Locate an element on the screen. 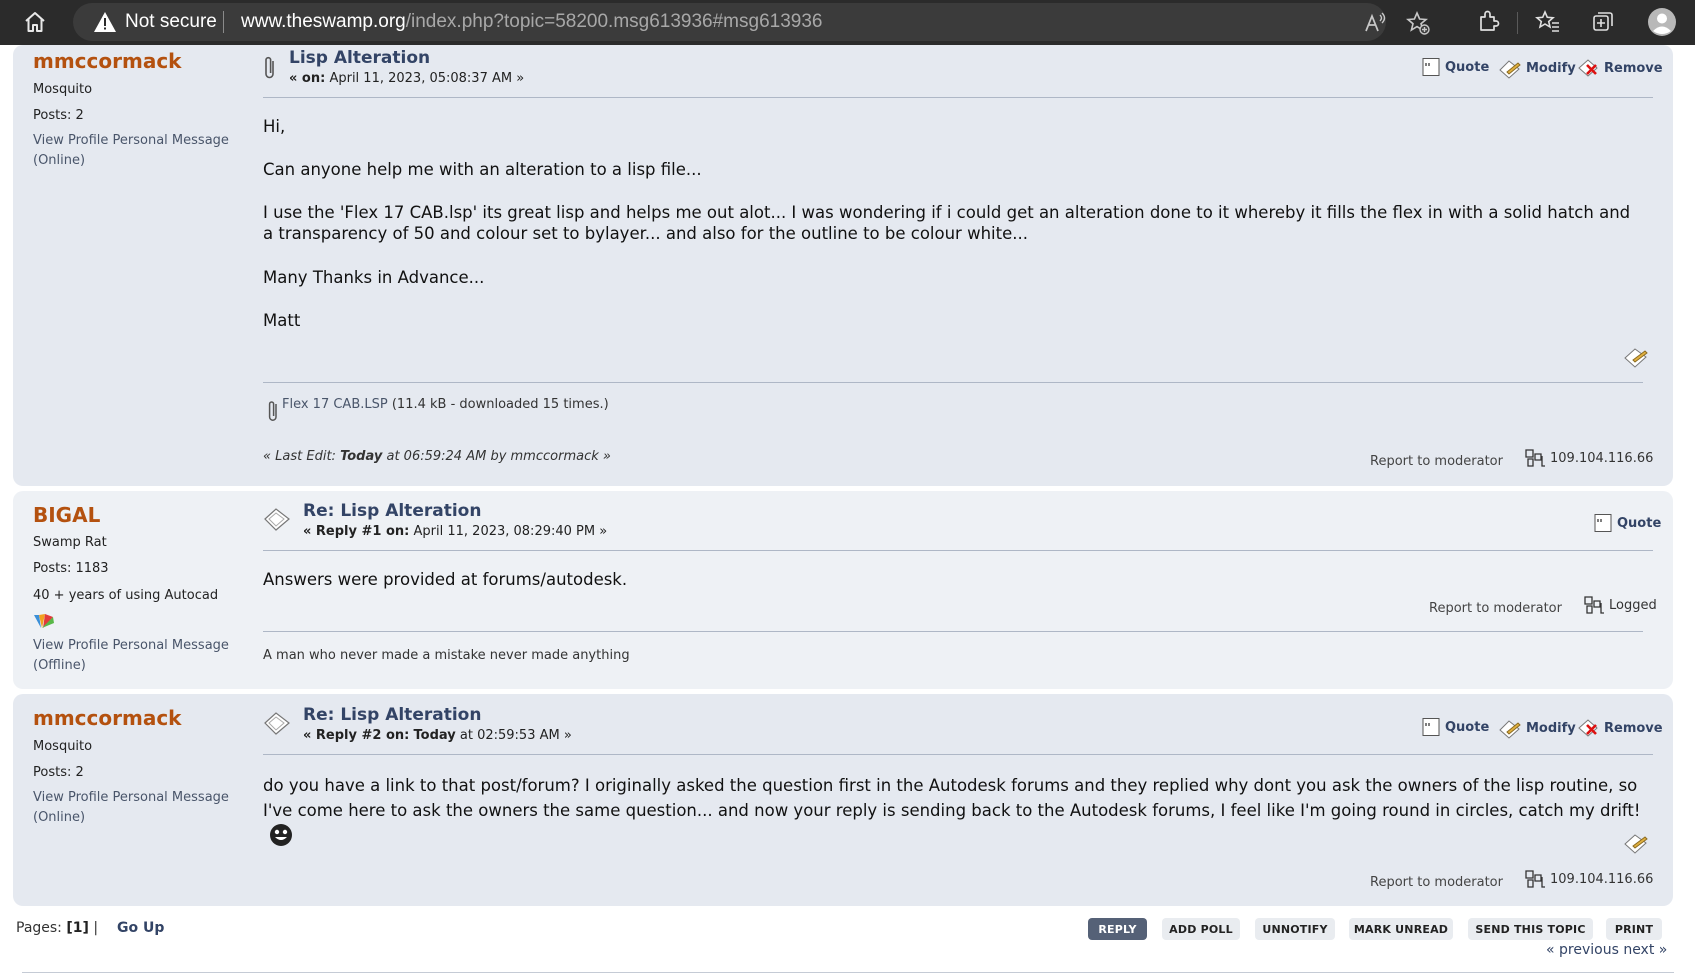 This screenshot has width=1695, height=977. home-icon is located at coordinates (35, 22).